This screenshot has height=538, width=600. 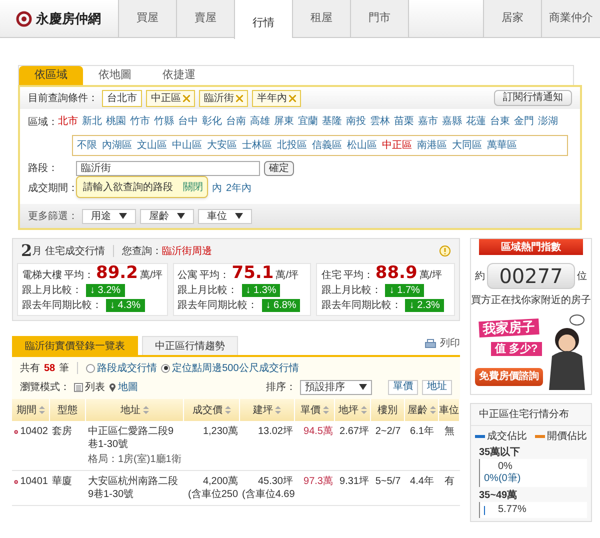 I want to click on city-link: 竹市, so click(x=140, y=122).